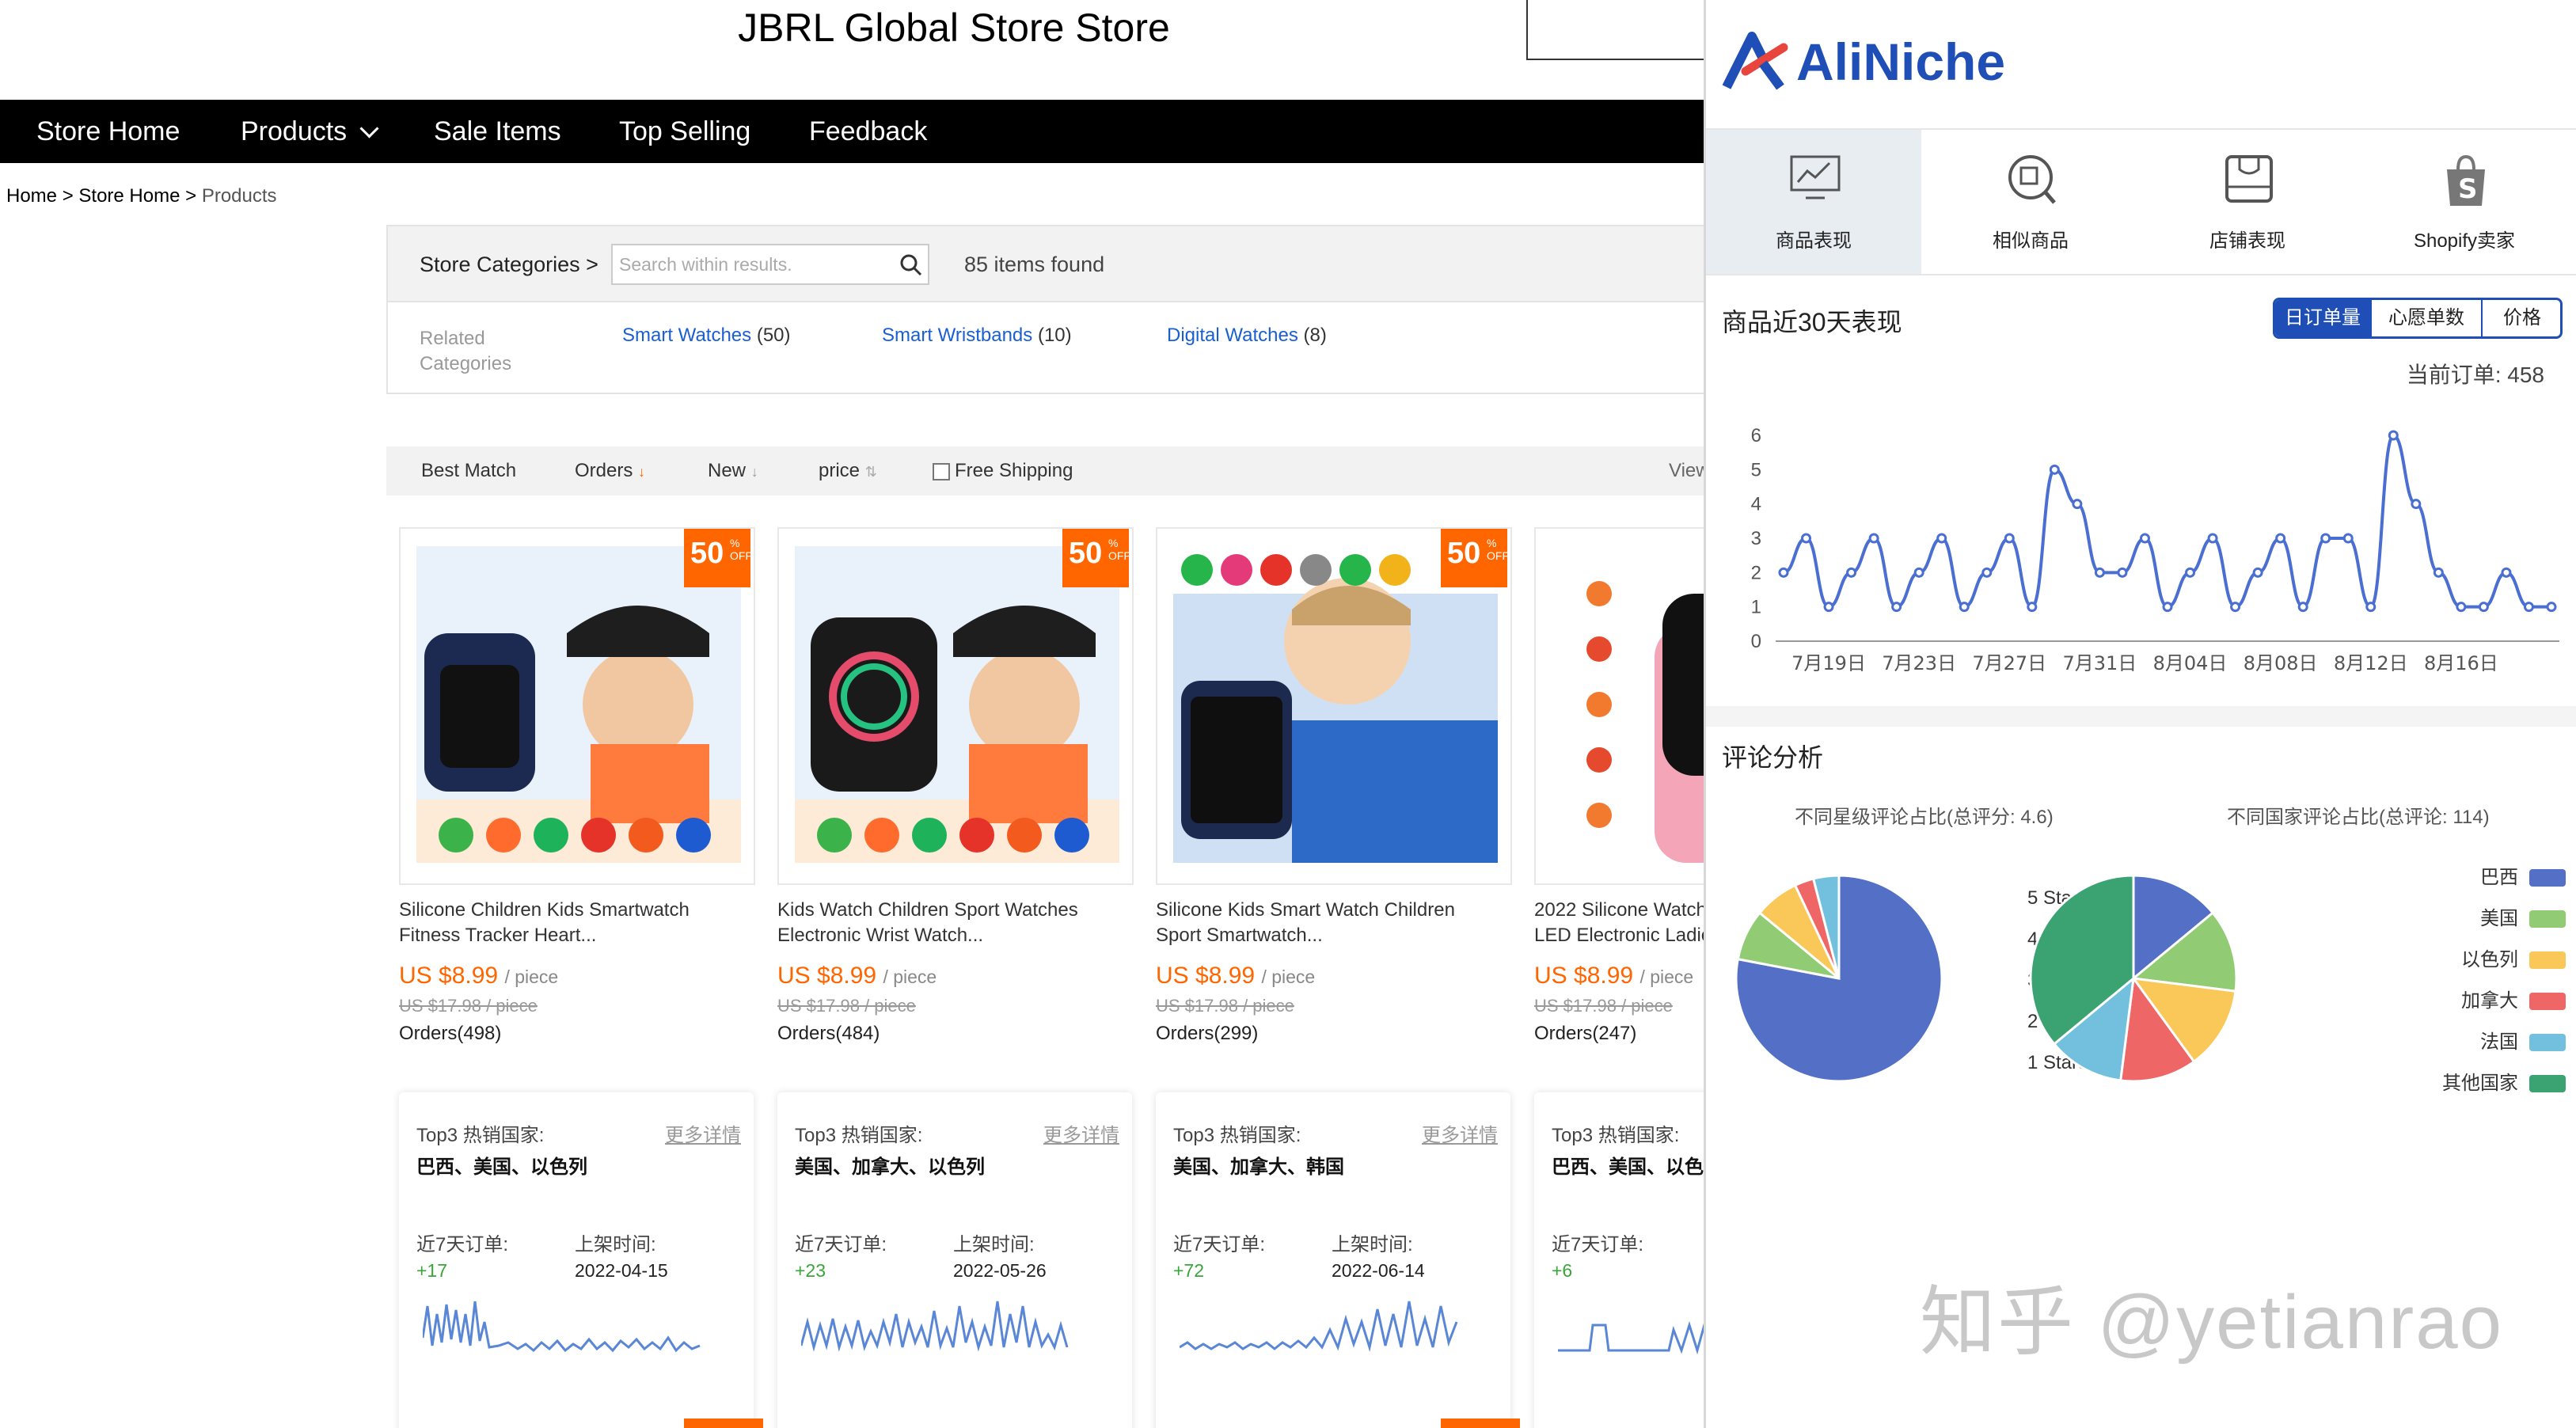 This screenshot has width=2576, height=1428. What do you see at coordinates (684, 131) in the screenshot?
I see `nav-top-selling: Top Selling` at bounding box center [684, 131].